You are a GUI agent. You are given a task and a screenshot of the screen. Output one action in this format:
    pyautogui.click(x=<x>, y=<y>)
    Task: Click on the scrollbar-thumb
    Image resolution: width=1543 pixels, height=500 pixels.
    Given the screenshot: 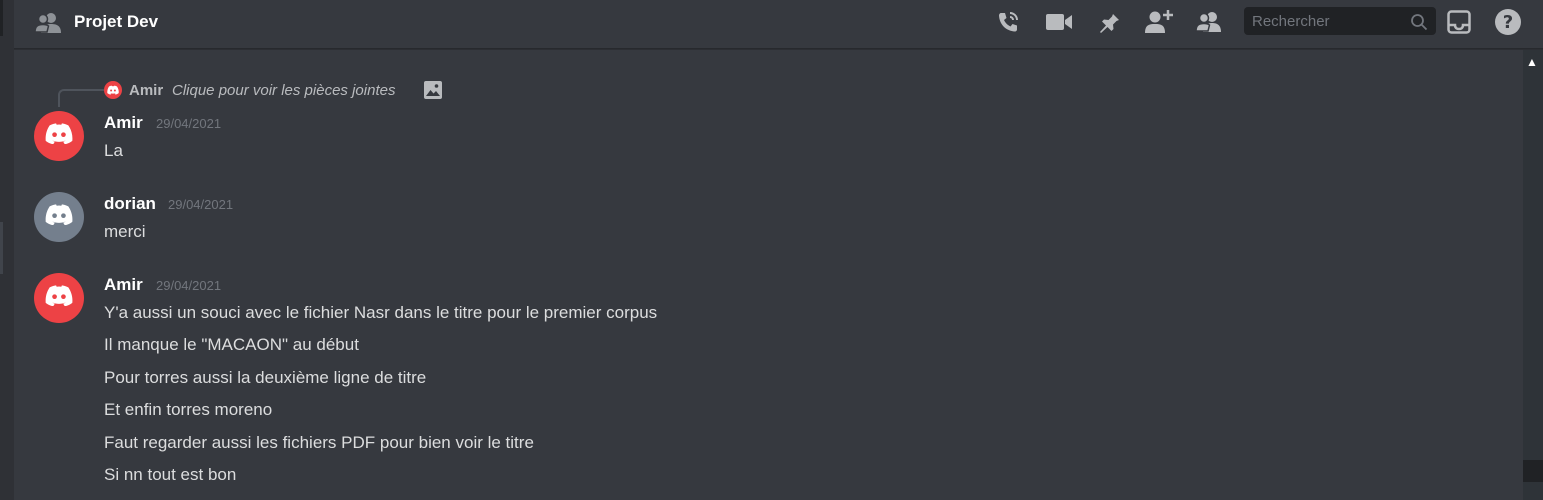 What is the action you would take?
    pyautogui.click(x=1533, y=471)
    